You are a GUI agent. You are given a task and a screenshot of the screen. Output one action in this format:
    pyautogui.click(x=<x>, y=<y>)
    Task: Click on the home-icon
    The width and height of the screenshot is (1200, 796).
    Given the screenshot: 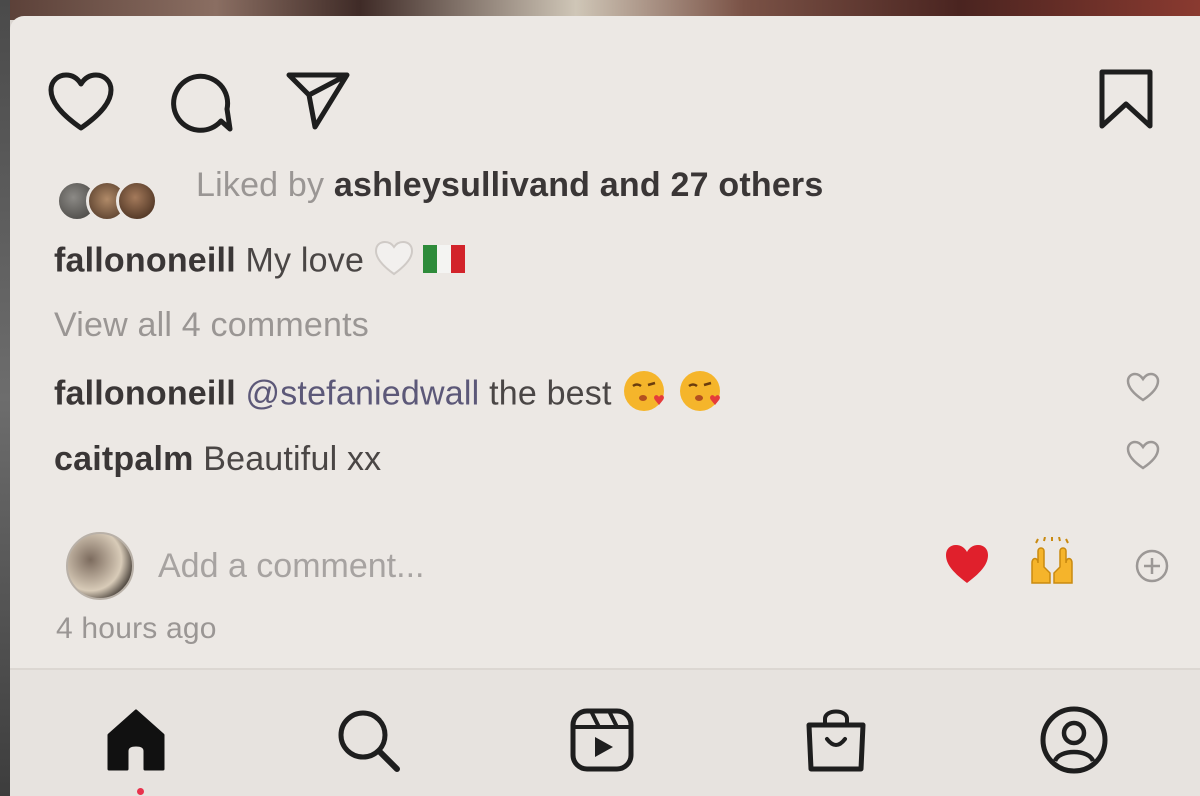 What is the action you would take?
    pyautogui.click(x=136, y=740)
    